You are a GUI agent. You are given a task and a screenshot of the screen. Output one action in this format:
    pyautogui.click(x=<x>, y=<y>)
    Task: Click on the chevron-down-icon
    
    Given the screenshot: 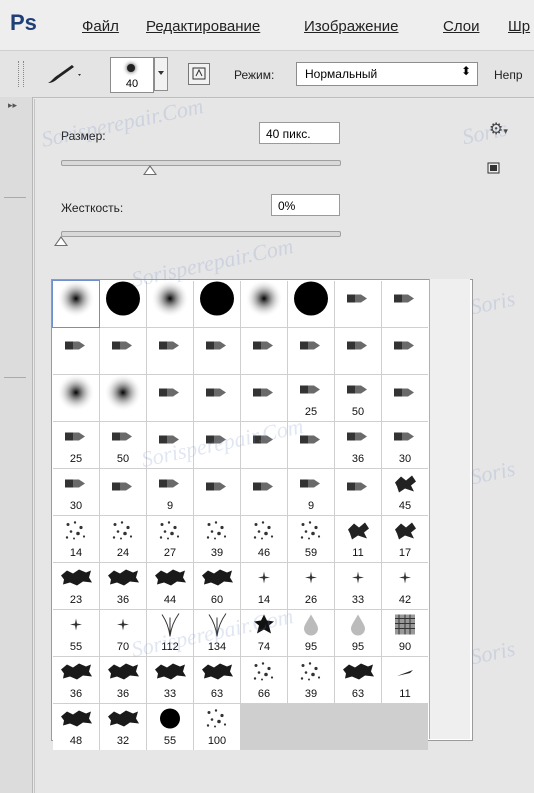 What is the action you would take?
    pyautogui.click(x=161, y=74)
    